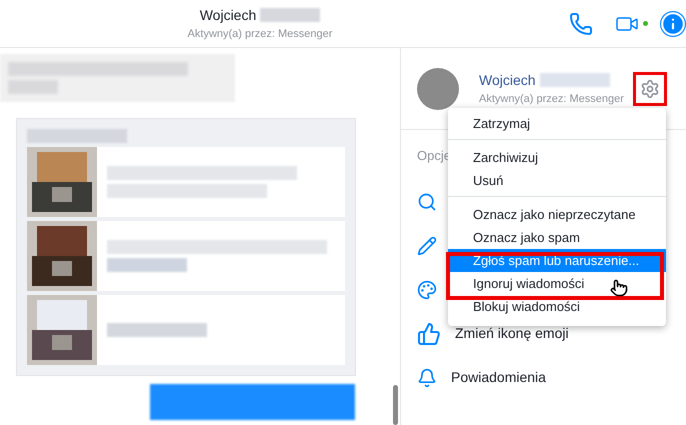  What do you see at coordinates (557, 180) in the screenshot?
I see `menu-item: Usuń` at bounding box center [557, 180].